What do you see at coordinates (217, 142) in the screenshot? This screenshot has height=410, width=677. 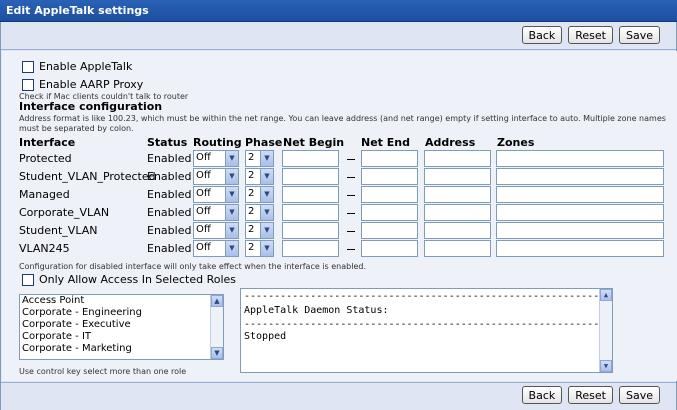 I see `col-routing: Routing` at bounding box center [217, 142].